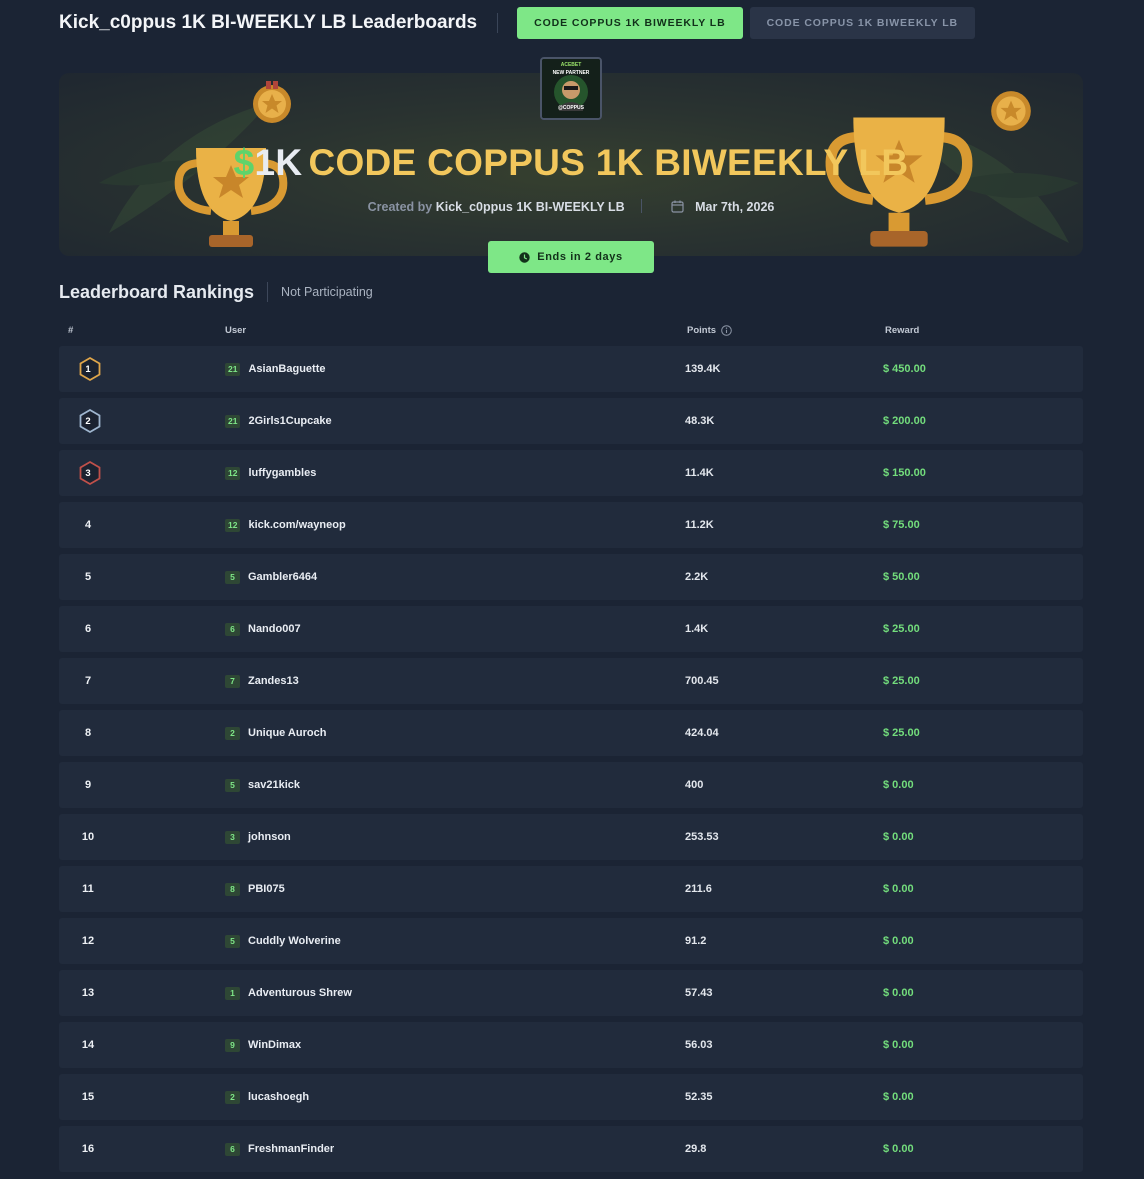 The height and width of the screenshot is (1179, 1144). I want to click on table-row: 9 5 sav21kick 400 $ 0.00, so click(571, 785).